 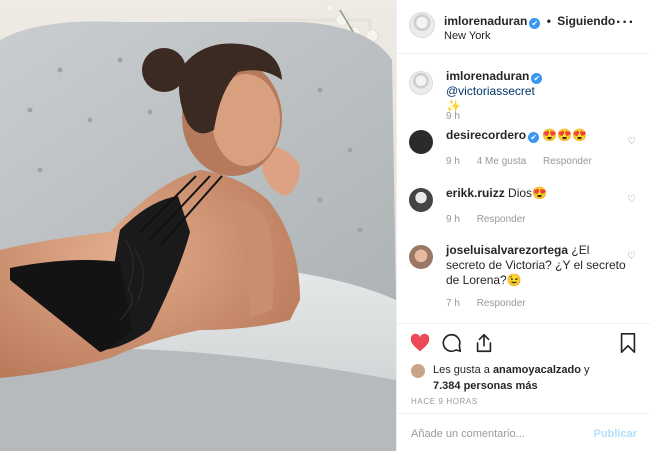 I want to click on author-line: imlorenaduran ✔ • Siguiendo, so click(x=529, y=21).